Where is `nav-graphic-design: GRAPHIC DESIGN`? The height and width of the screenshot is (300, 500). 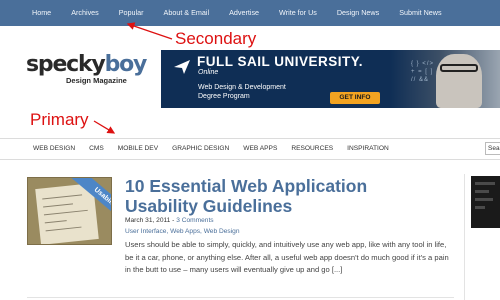
nav-graphic-design: GRAPHIC DESIGN is located at coordinates (200, 149).